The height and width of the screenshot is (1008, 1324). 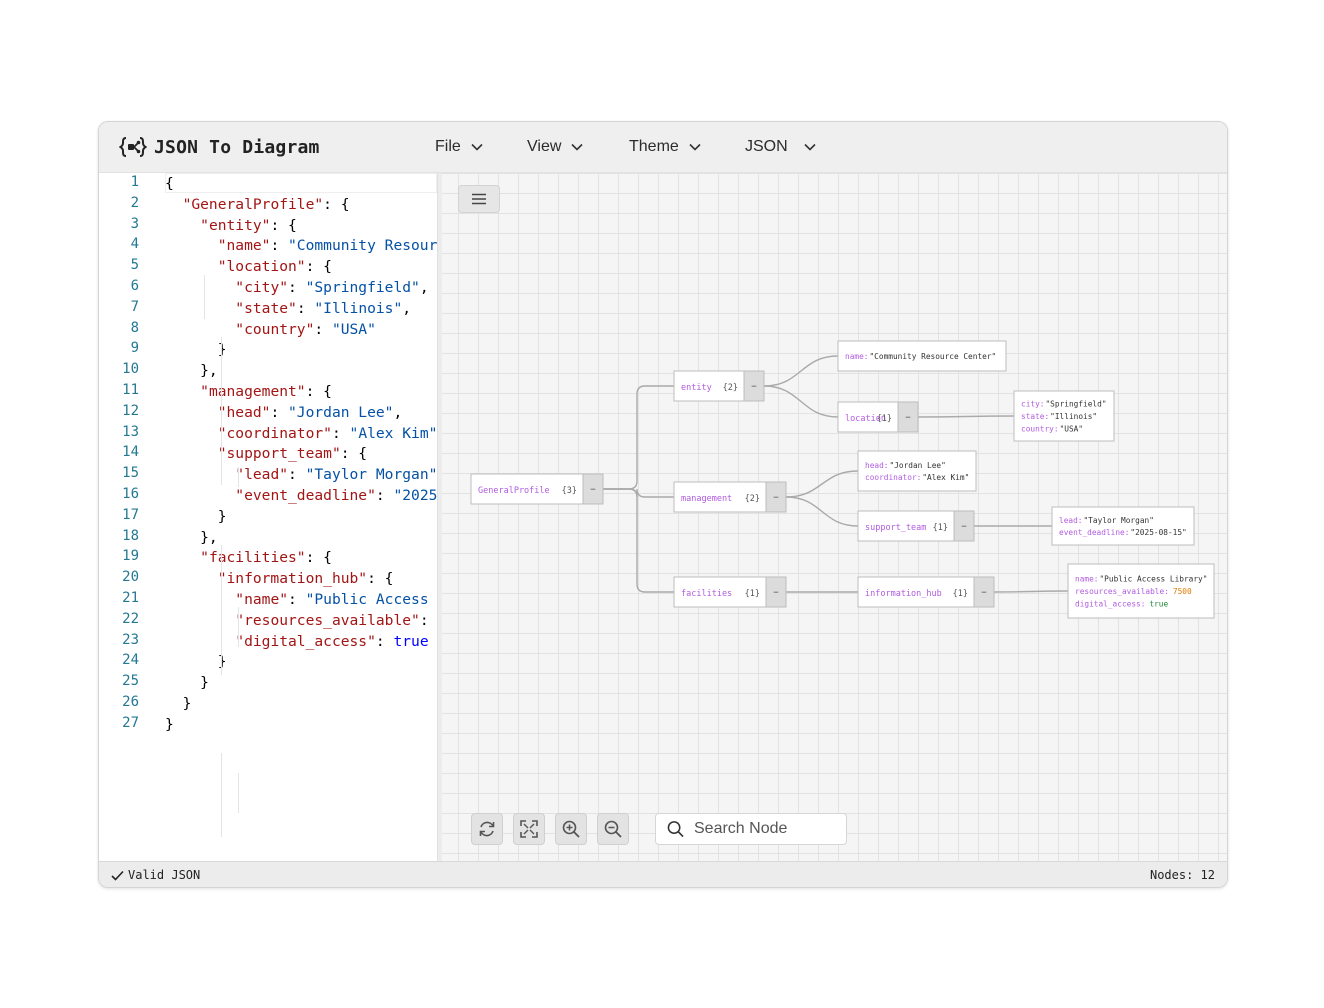 What do you see at coordinates (1158, 532) in the screenshot?
I see `leaf-value: "2025-08-15"` at bounding box center [1158, 532].